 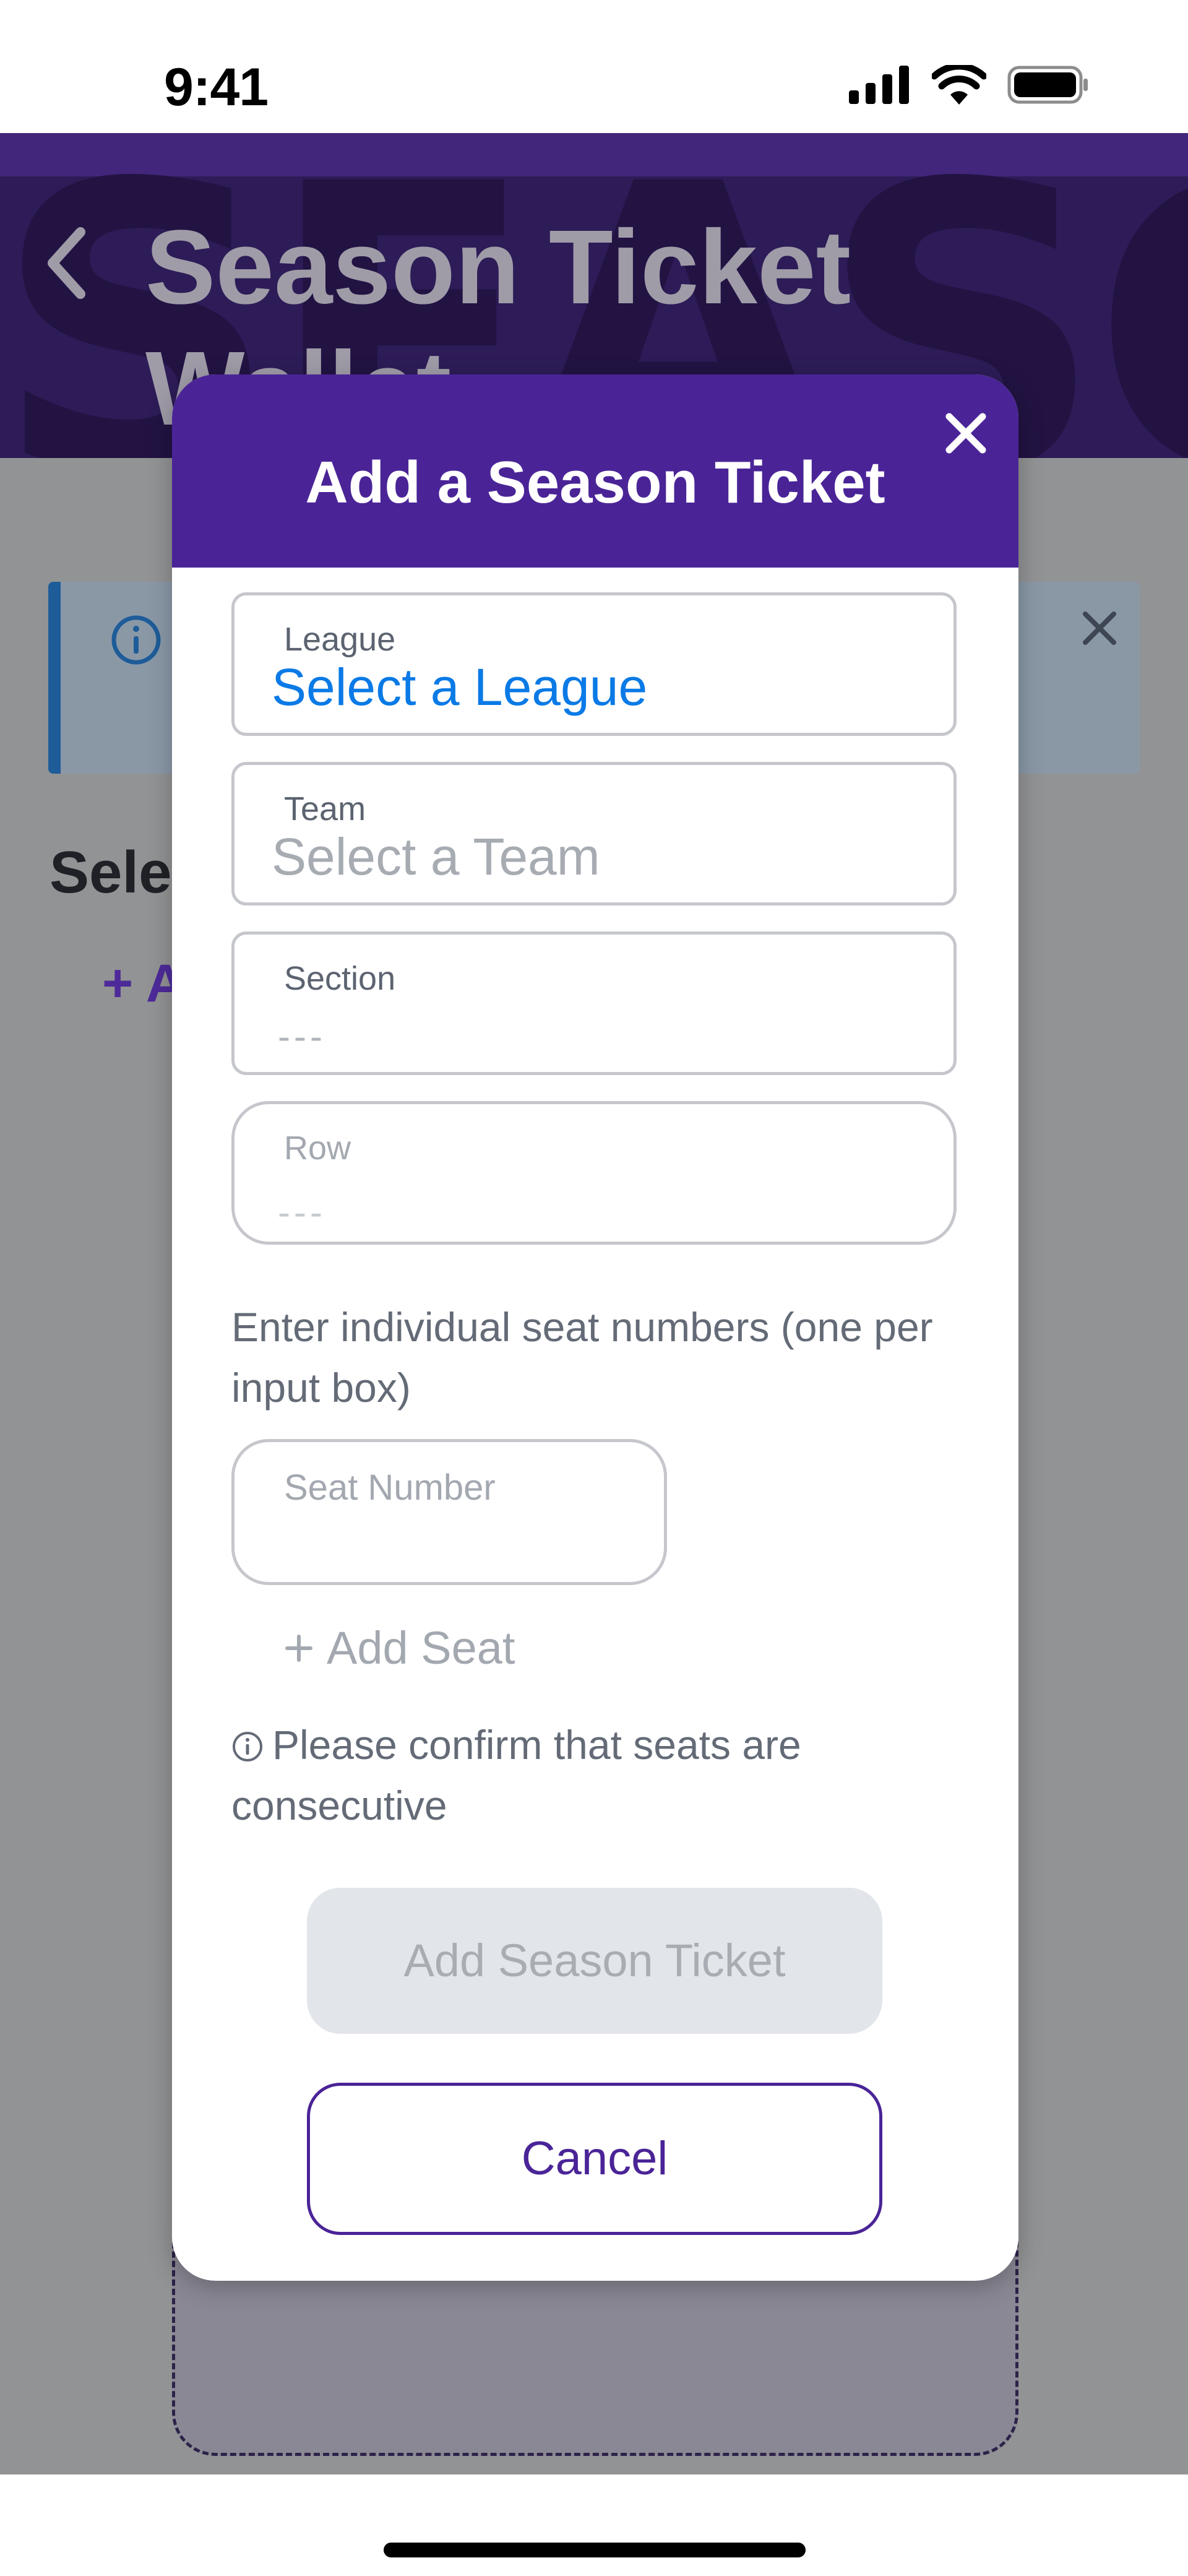 What do you see at coordinates (302, 1036) in the screenshot?
I see `section-value: ---` at bounding box center [302, 1036].